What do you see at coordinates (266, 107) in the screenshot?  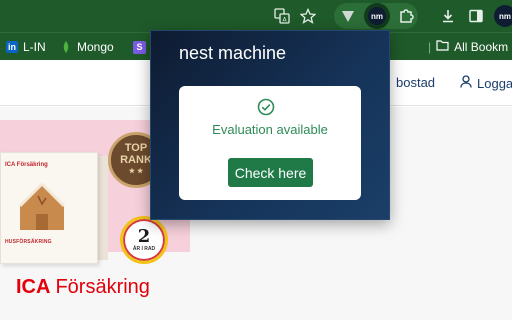 I see `check-circle-icon` at bounding box center [266, 107].